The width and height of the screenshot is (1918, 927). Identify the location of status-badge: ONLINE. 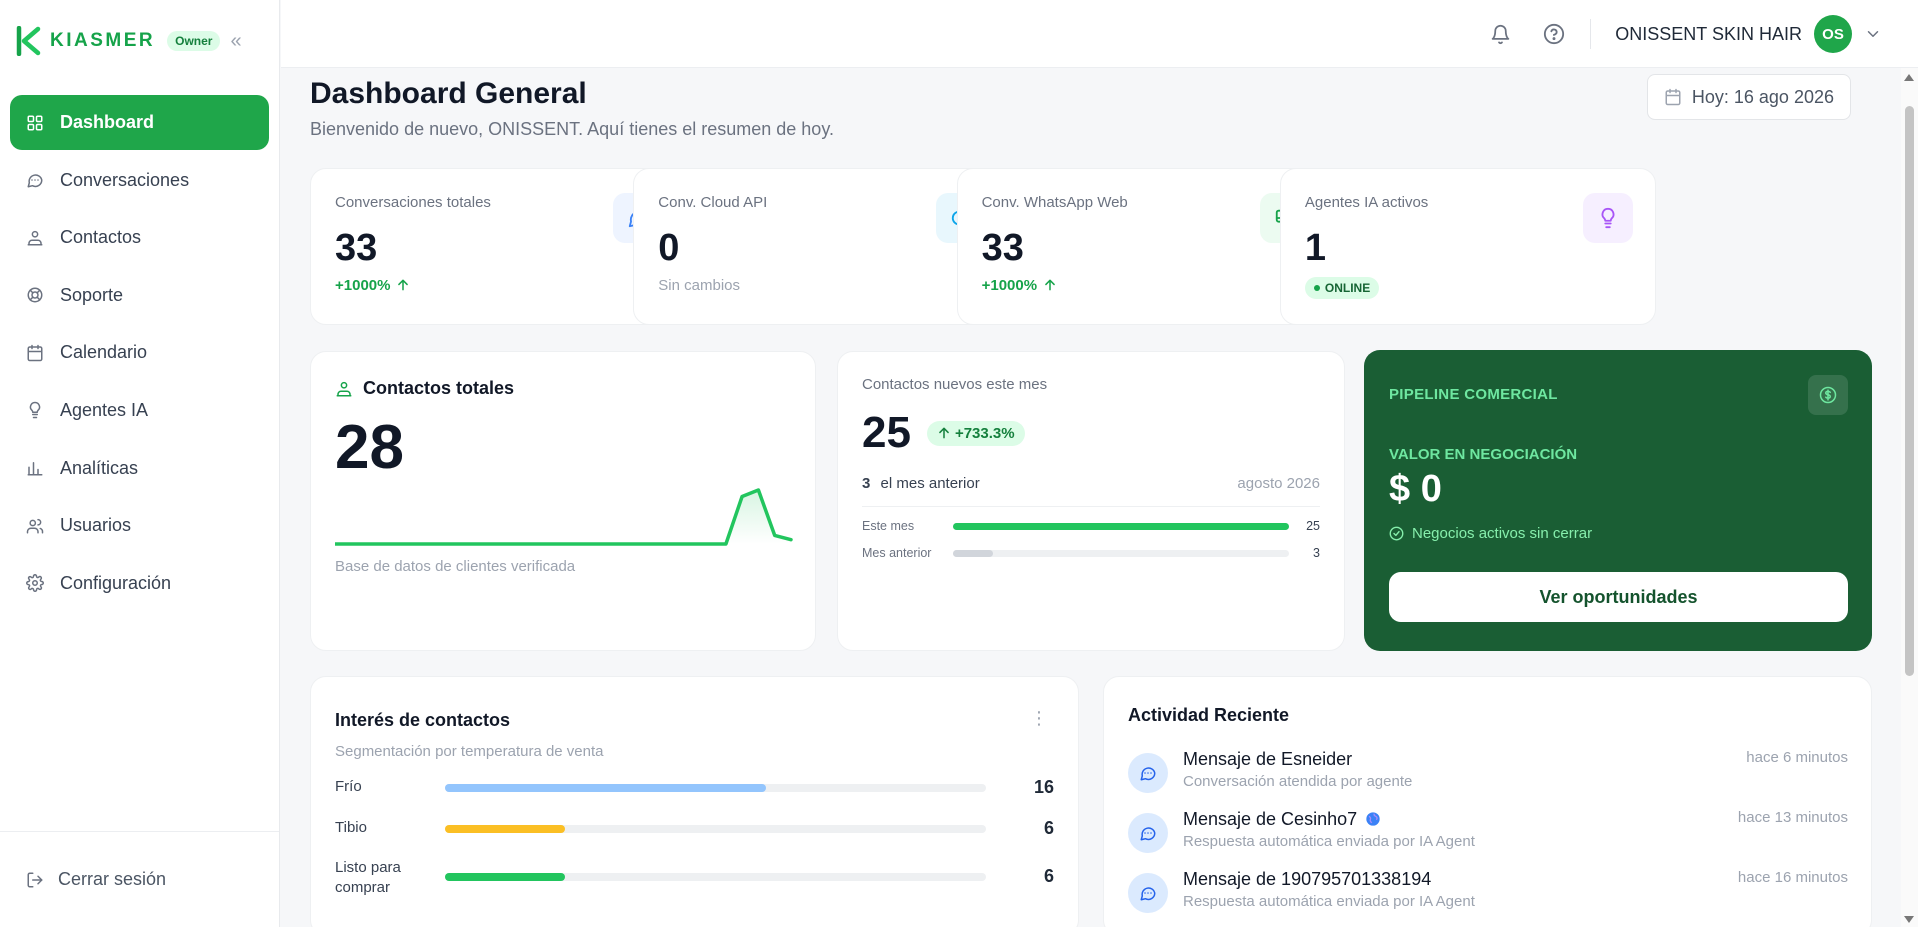
(1342, 288).